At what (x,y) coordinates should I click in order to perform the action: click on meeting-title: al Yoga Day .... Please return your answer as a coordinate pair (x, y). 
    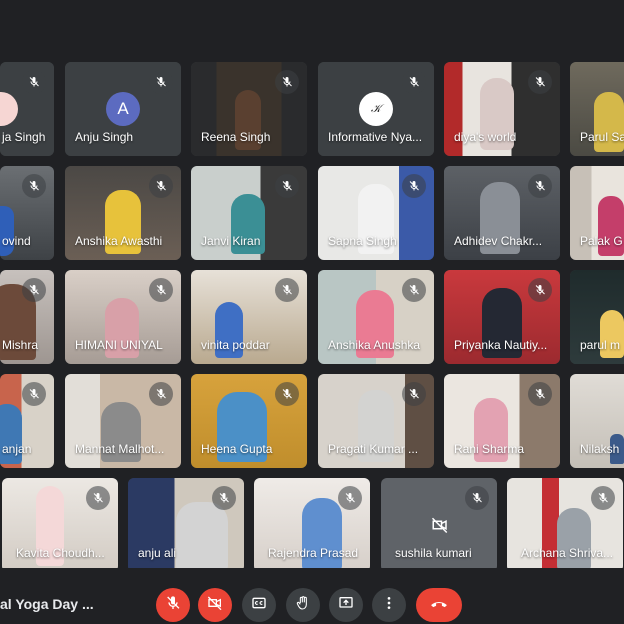
    Looking at the image, I should click on (47, 604).